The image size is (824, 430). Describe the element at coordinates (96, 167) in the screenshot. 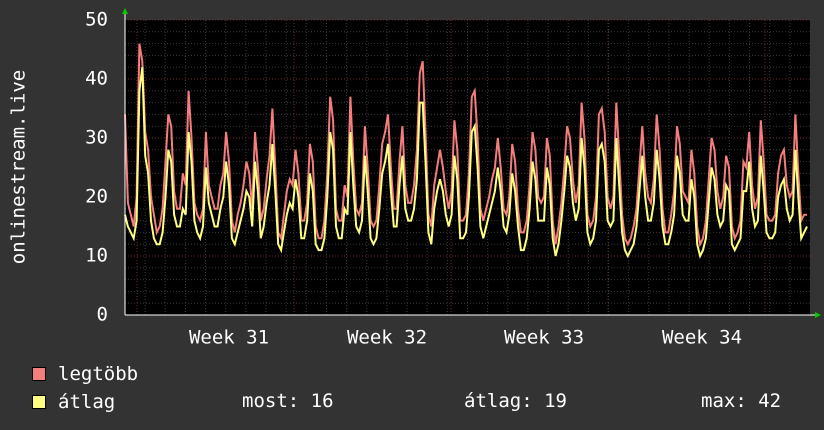

I see `y-tick-labels: 0 10 20 30 40 50` at that location.